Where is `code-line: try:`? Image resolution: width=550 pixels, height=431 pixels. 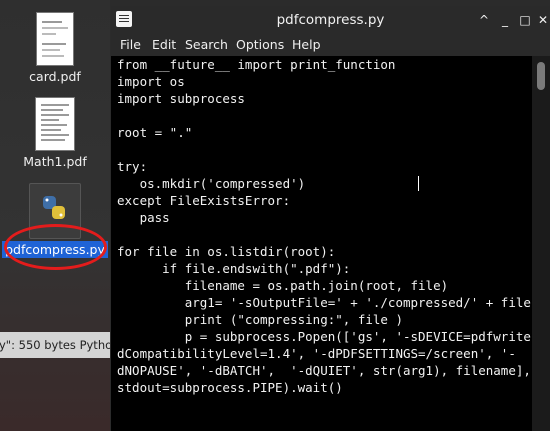 code-line: try: is located at coordinates (132, 166).